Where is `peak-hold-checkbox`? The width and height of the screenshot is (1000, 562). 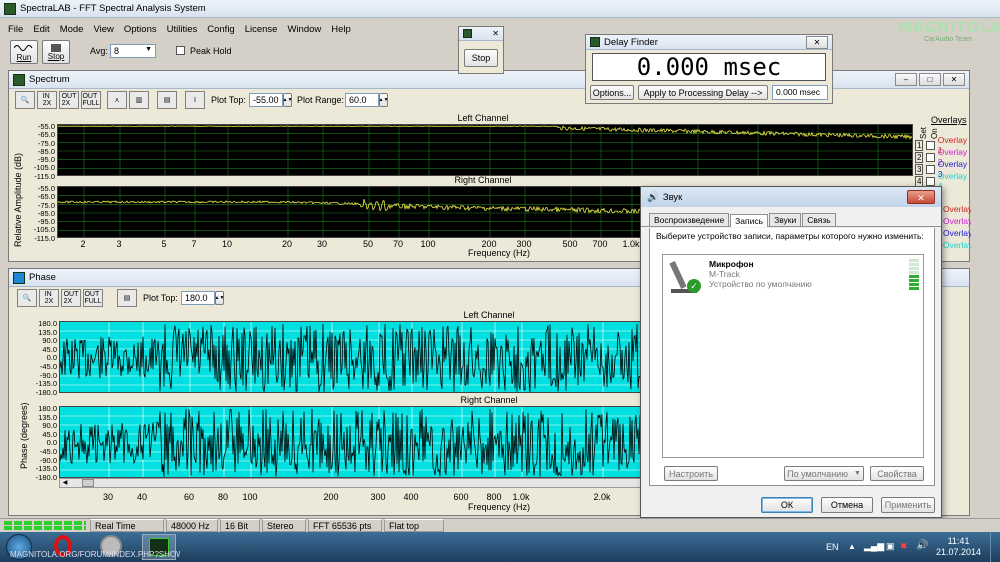 peak-hold-checkbox is located at coordinates (180, 50).